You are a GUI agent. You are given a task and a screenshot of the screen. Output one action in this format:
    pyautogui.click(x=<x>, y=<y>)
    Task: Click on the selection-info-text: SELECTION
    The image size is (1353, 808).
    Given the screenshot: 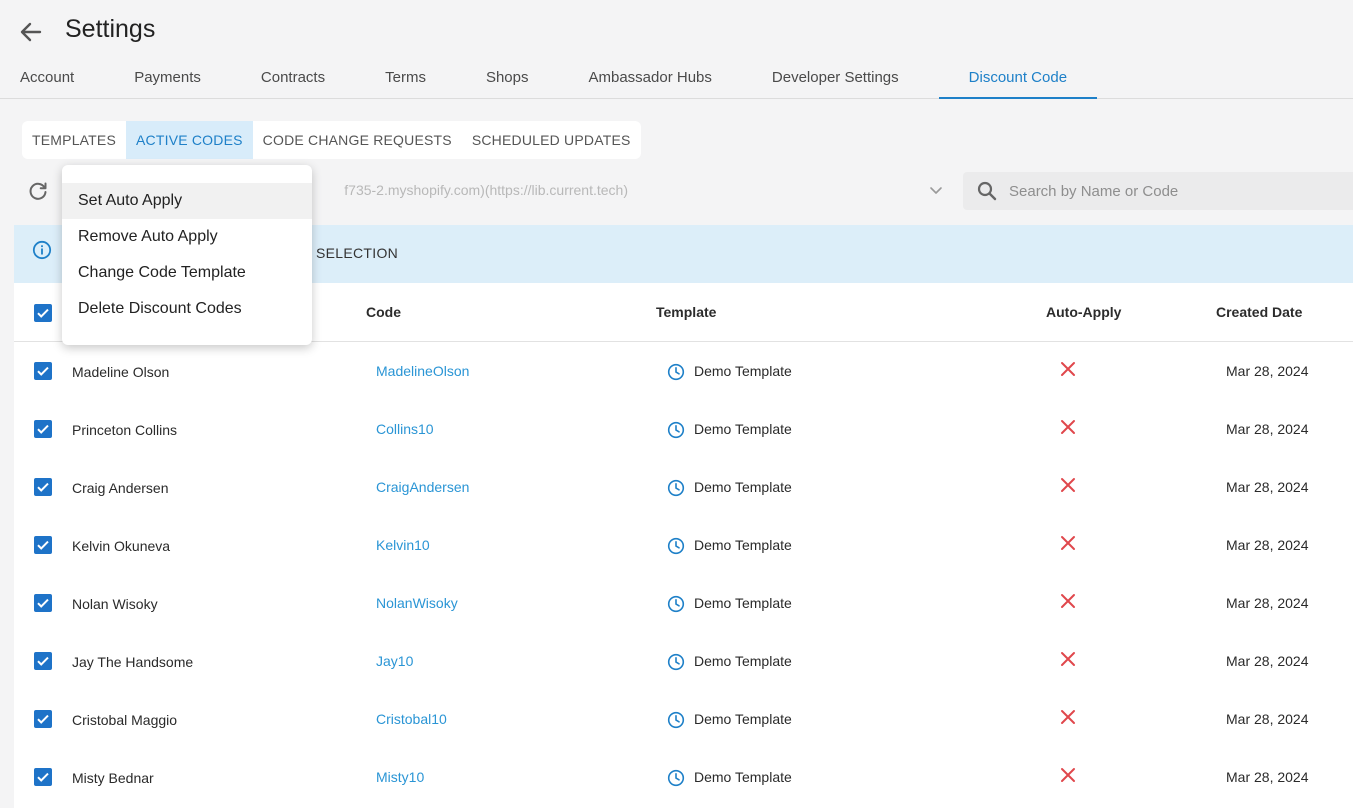 What is the action you would take?
    pyautogui.click(x=357, y=253)
    